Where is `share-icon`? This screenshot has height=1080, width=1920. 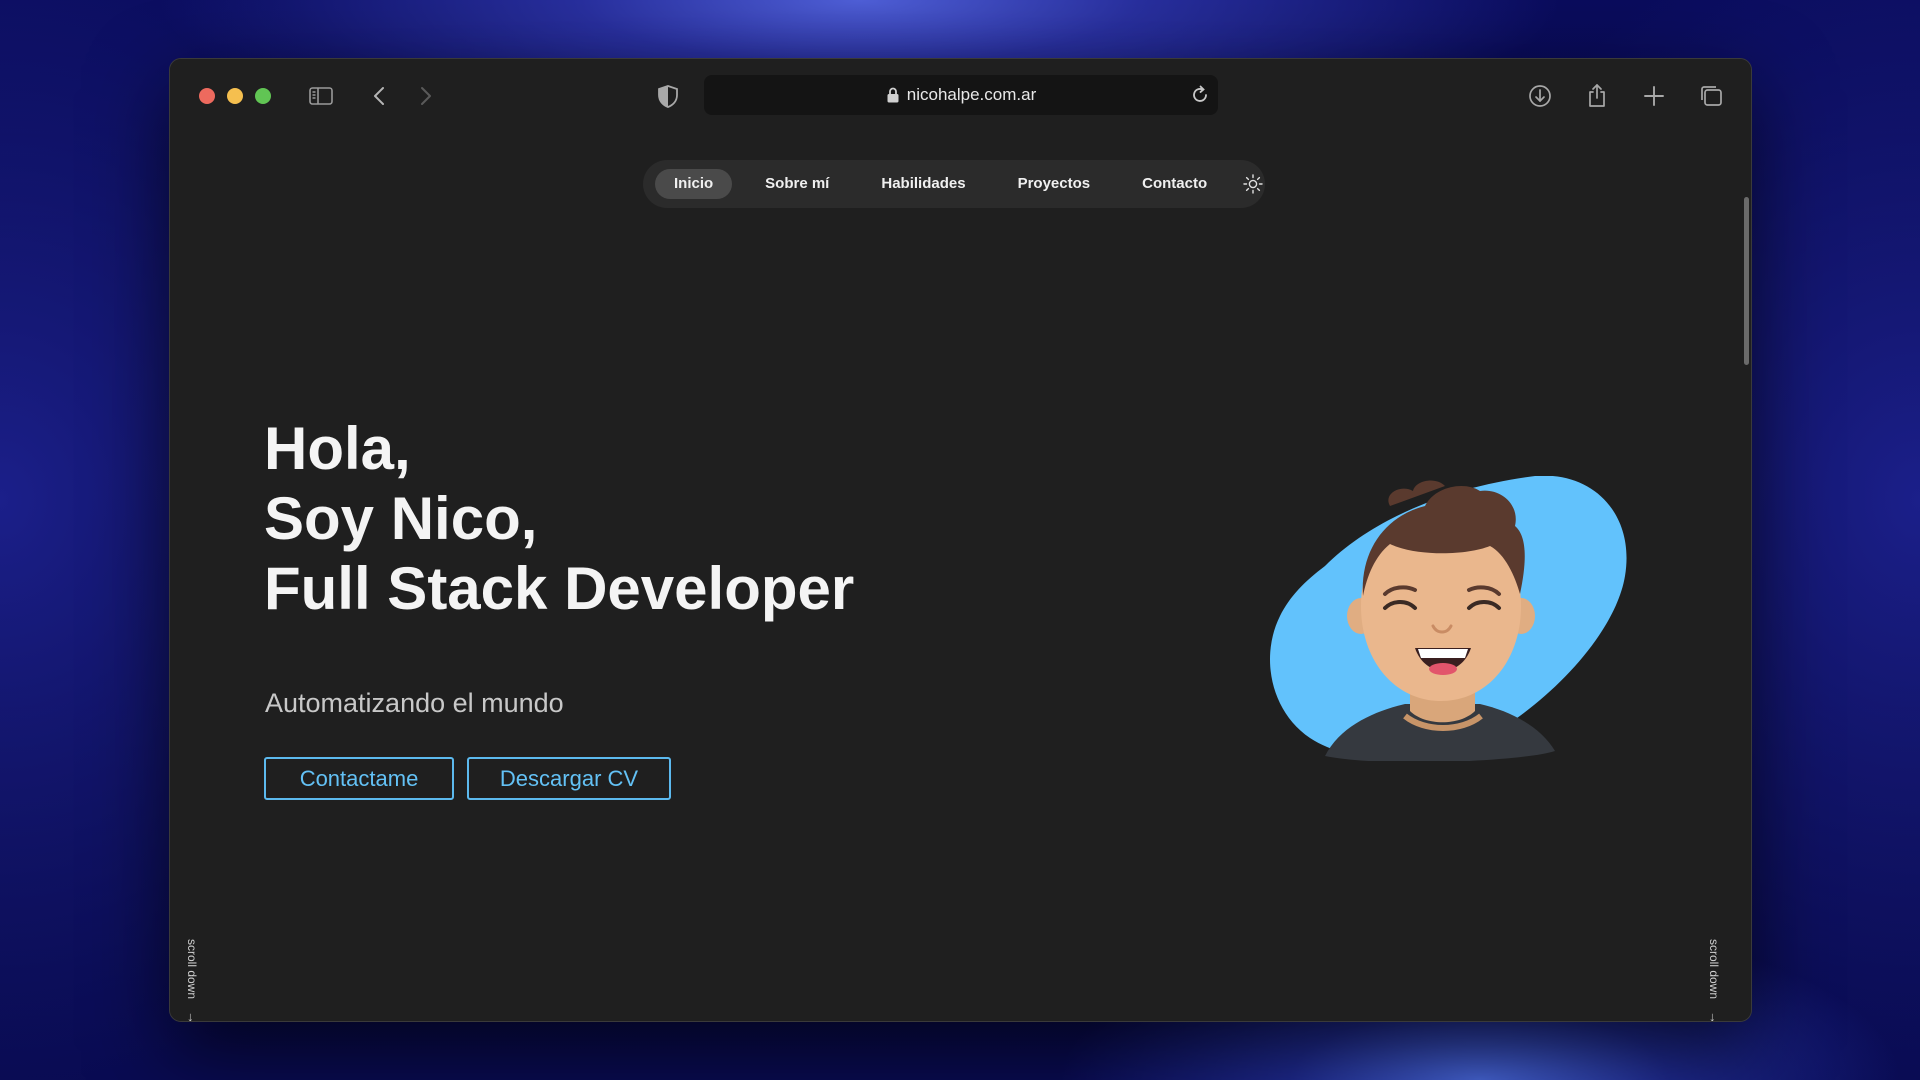 share-icon is located at coordinates (1597, 96).